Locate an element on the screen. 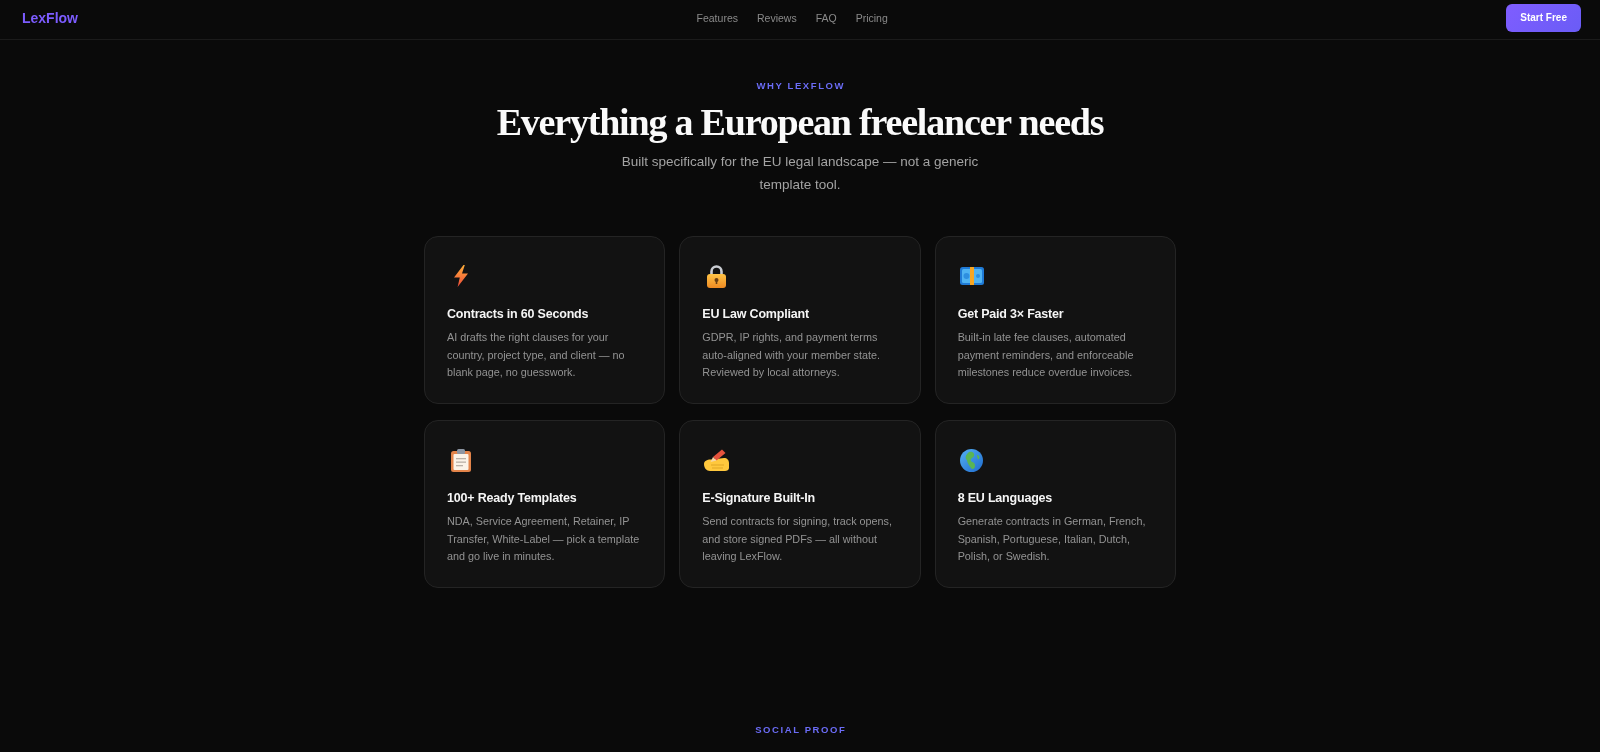 This screenshot has width=1600, height=752. feature-description: NDA, Service Agreement, Retainer, IP Transfer, White-Label — pick a template and go live in minutes. is located at coordinates (544, 539).